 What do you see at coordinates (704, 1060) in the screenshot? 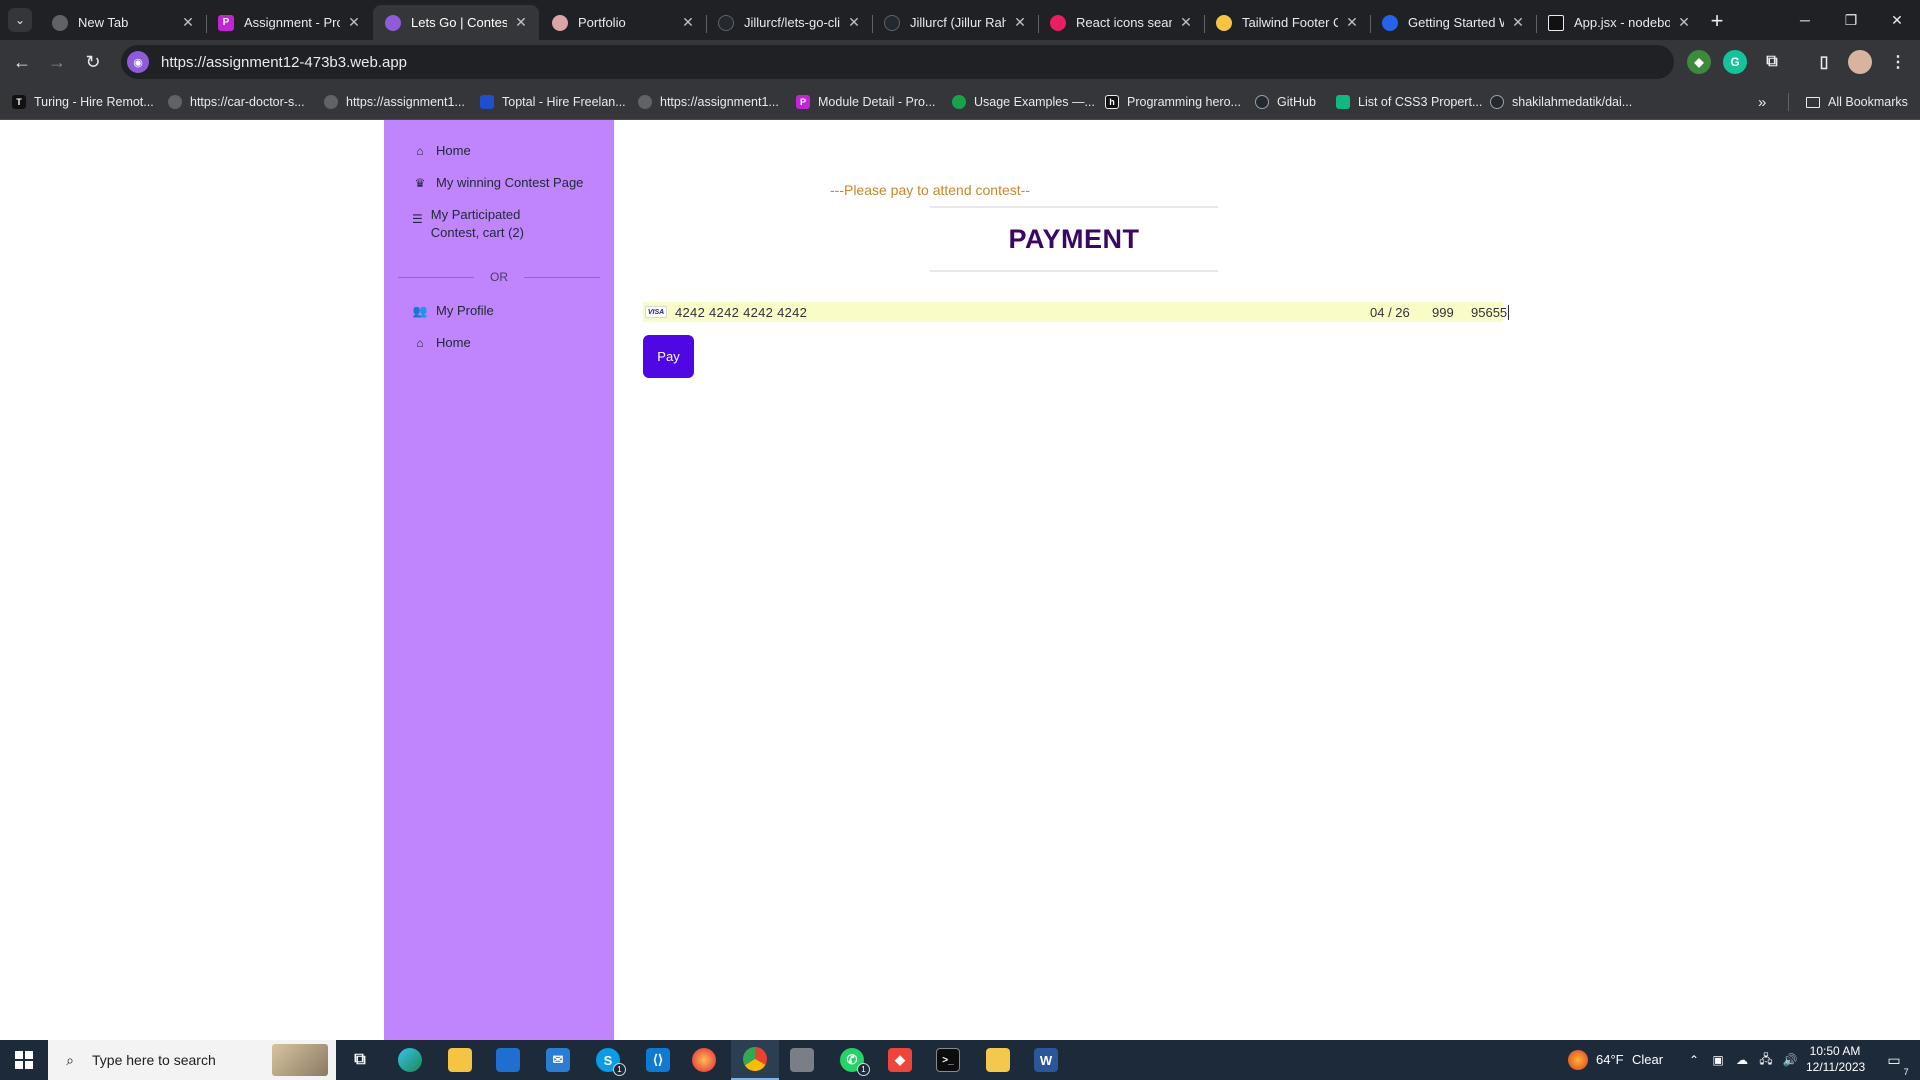
I see `firefox-icon` at bounding box center [704, 1060].